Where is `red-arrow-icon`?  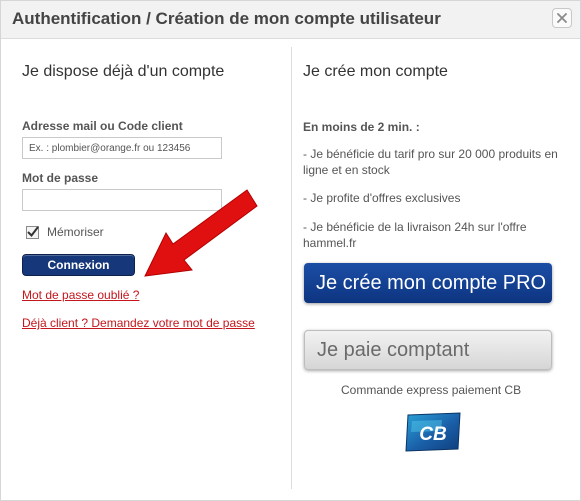 red-arrow-icon is located at coordinates (201, 233).